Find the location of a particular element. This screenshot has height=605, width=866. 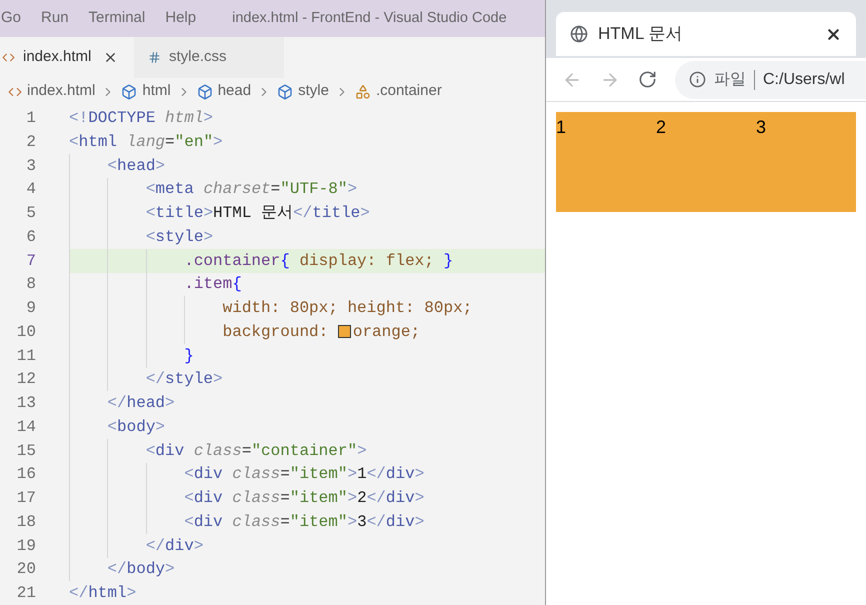

editor-tab: style.css is located at coordinates (209, 57).